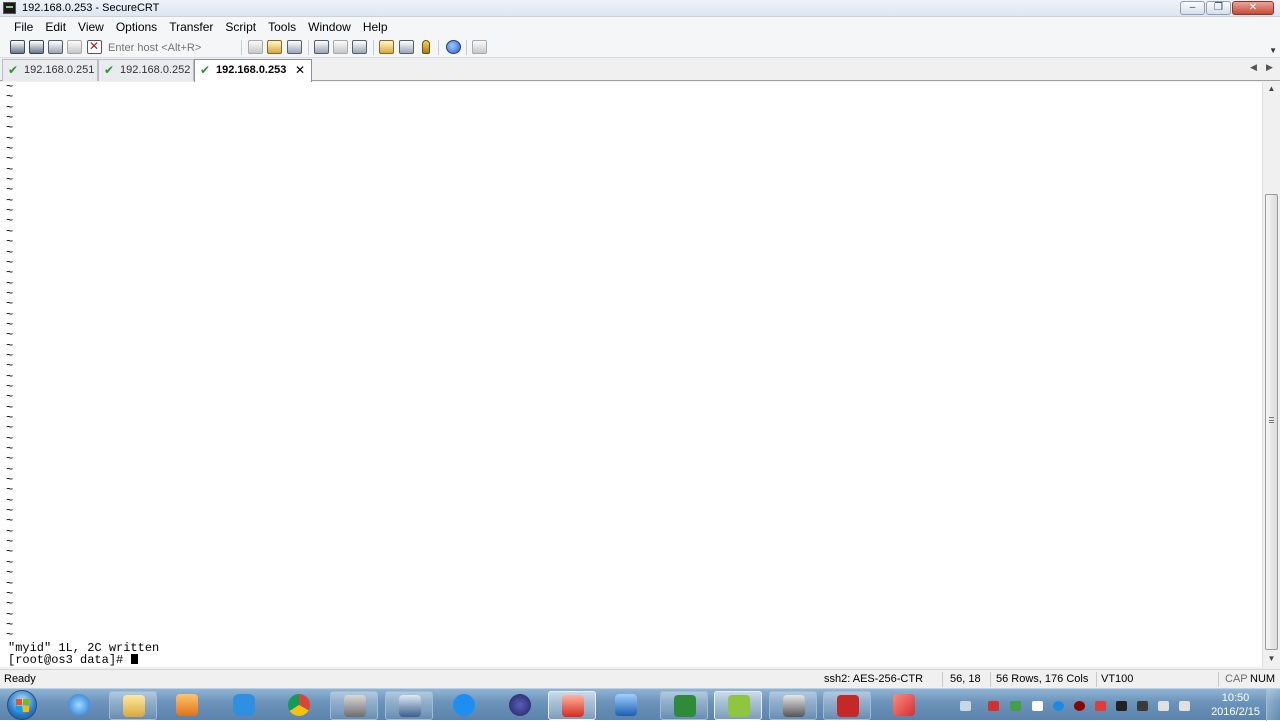 Image resolution: width=1280 pixels, height=721 pixels. I want to click on menu-help: Help, so click(375, 27).